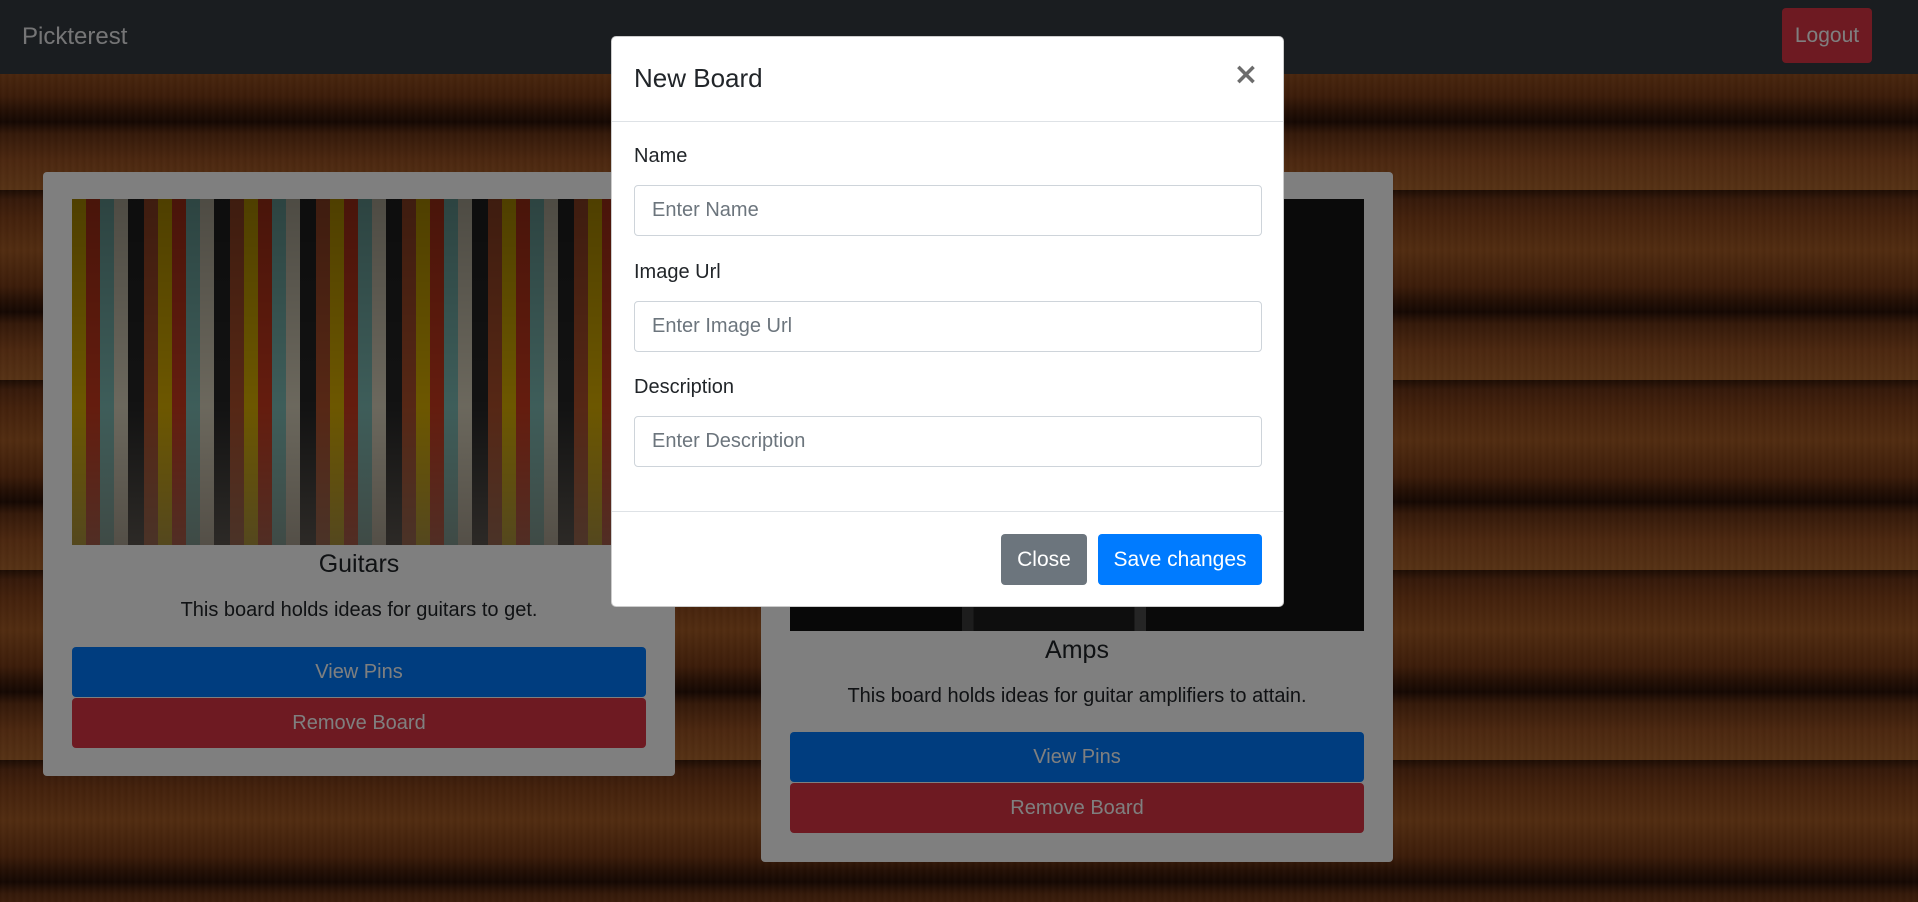 This screenshot has height=902, width=1918. Describe the element at coordinates (698, 78) in the screenshot. I see `modal-title: New Board` at that location.